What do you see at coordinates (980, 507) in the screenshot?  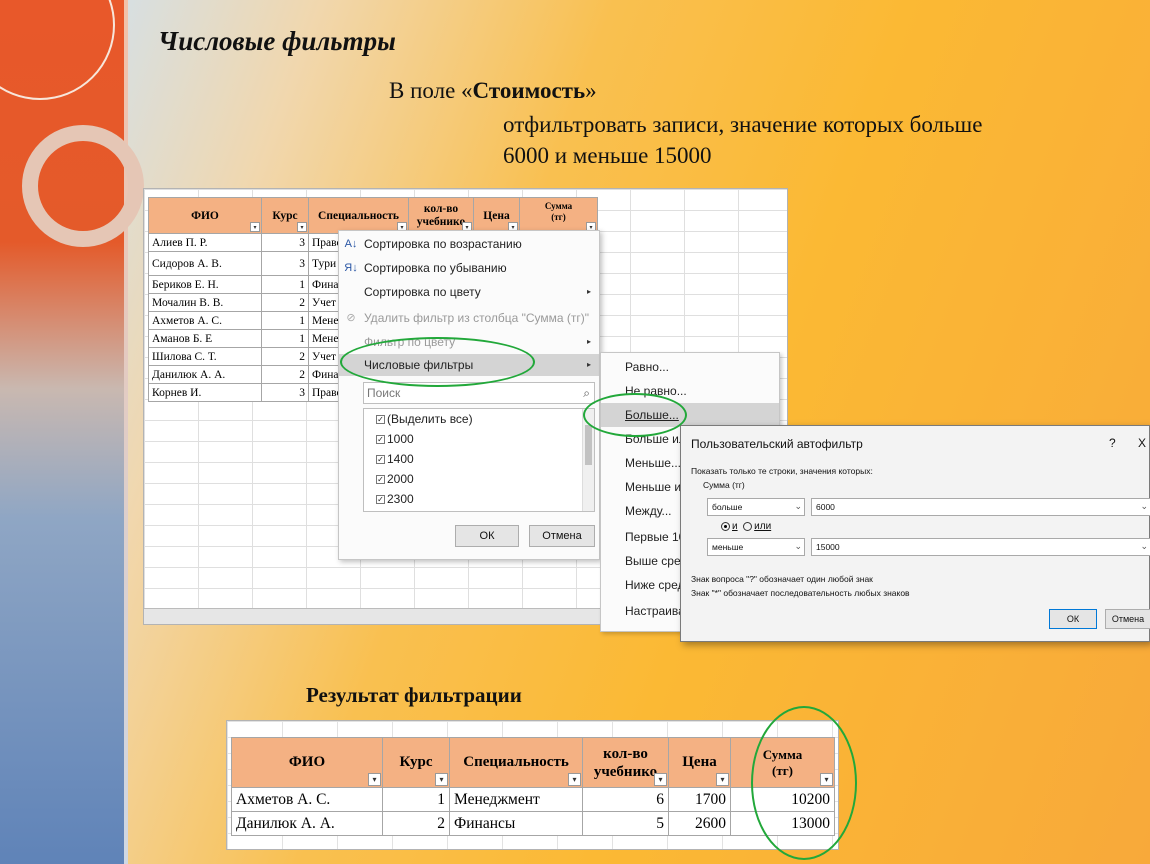 I see `condition1-value-input: 6000 ⌄` at bounding box center [980, 507].